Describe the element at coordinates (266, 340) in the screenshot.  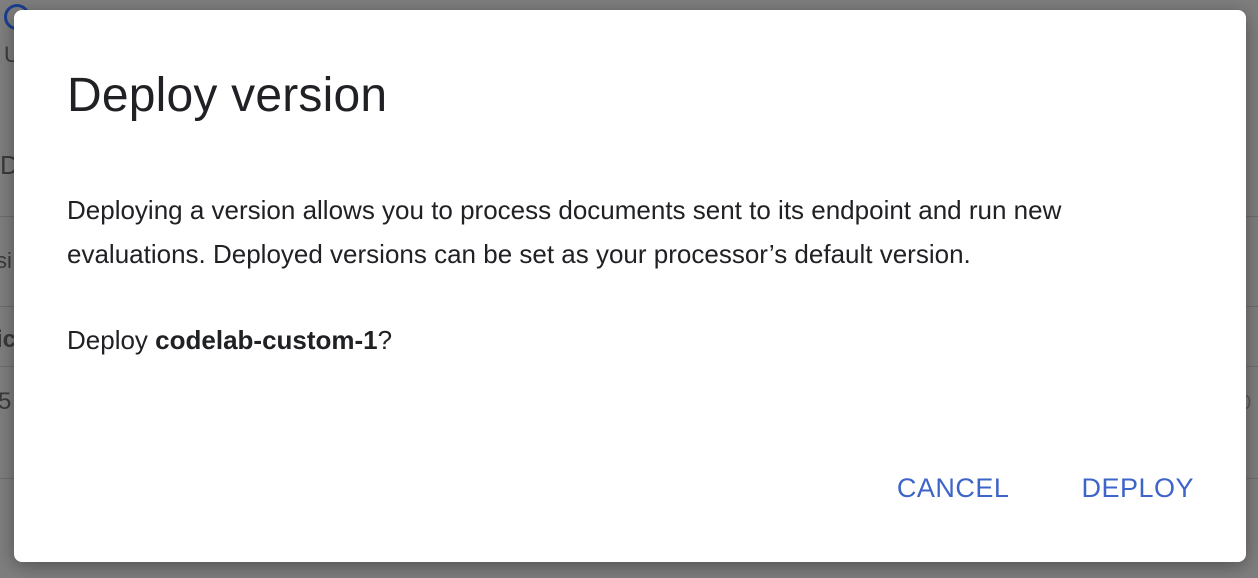
I see `version-name: codelab-custom-1` at that location.